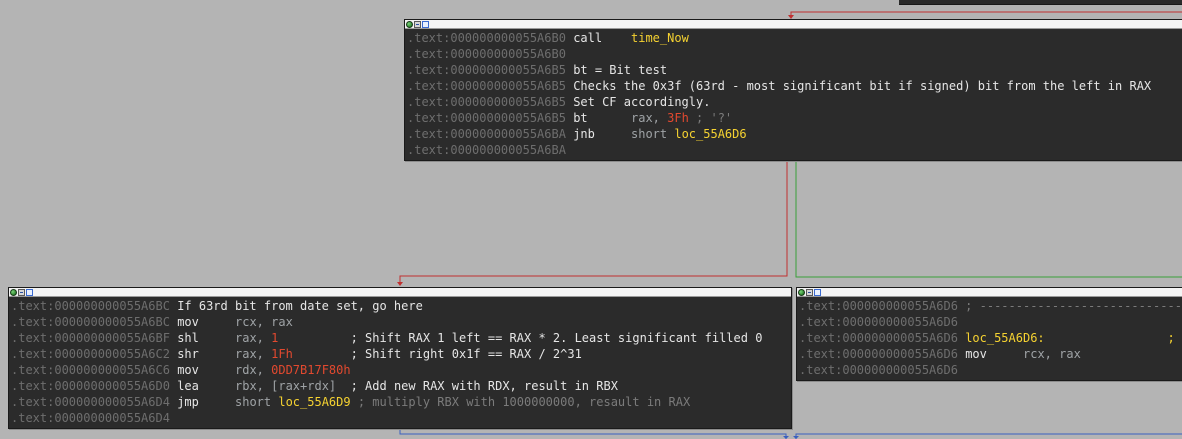 The height and width of the screenshot is (439, 1182). Describe the element at coordinates (1004, 338) in the screenshot. I see `code-label: loc_55A6D6:` at that location.